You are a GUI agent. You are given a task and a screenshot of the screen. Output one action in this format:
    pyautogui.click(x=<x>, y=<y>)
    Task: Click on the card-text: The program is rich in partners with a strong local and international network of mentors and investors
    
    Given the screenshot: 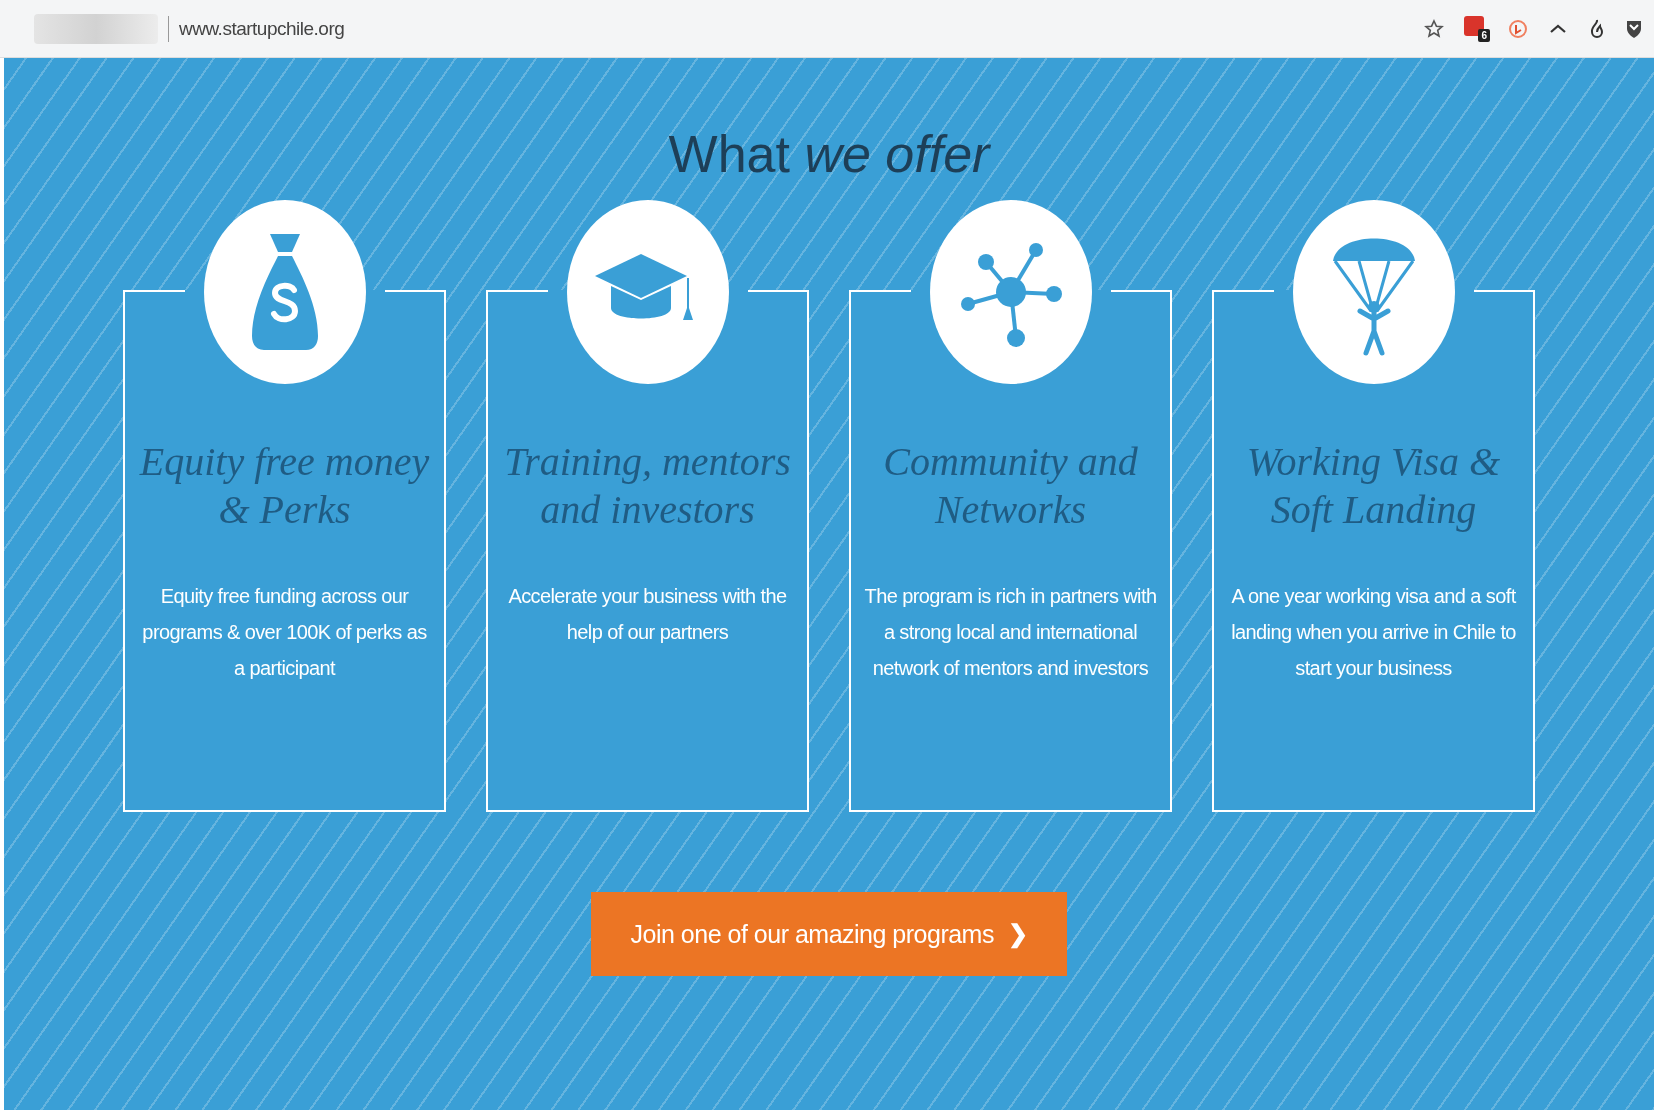 What is the action you would take?
    pyautogui.click(x=1010, y=632)
    